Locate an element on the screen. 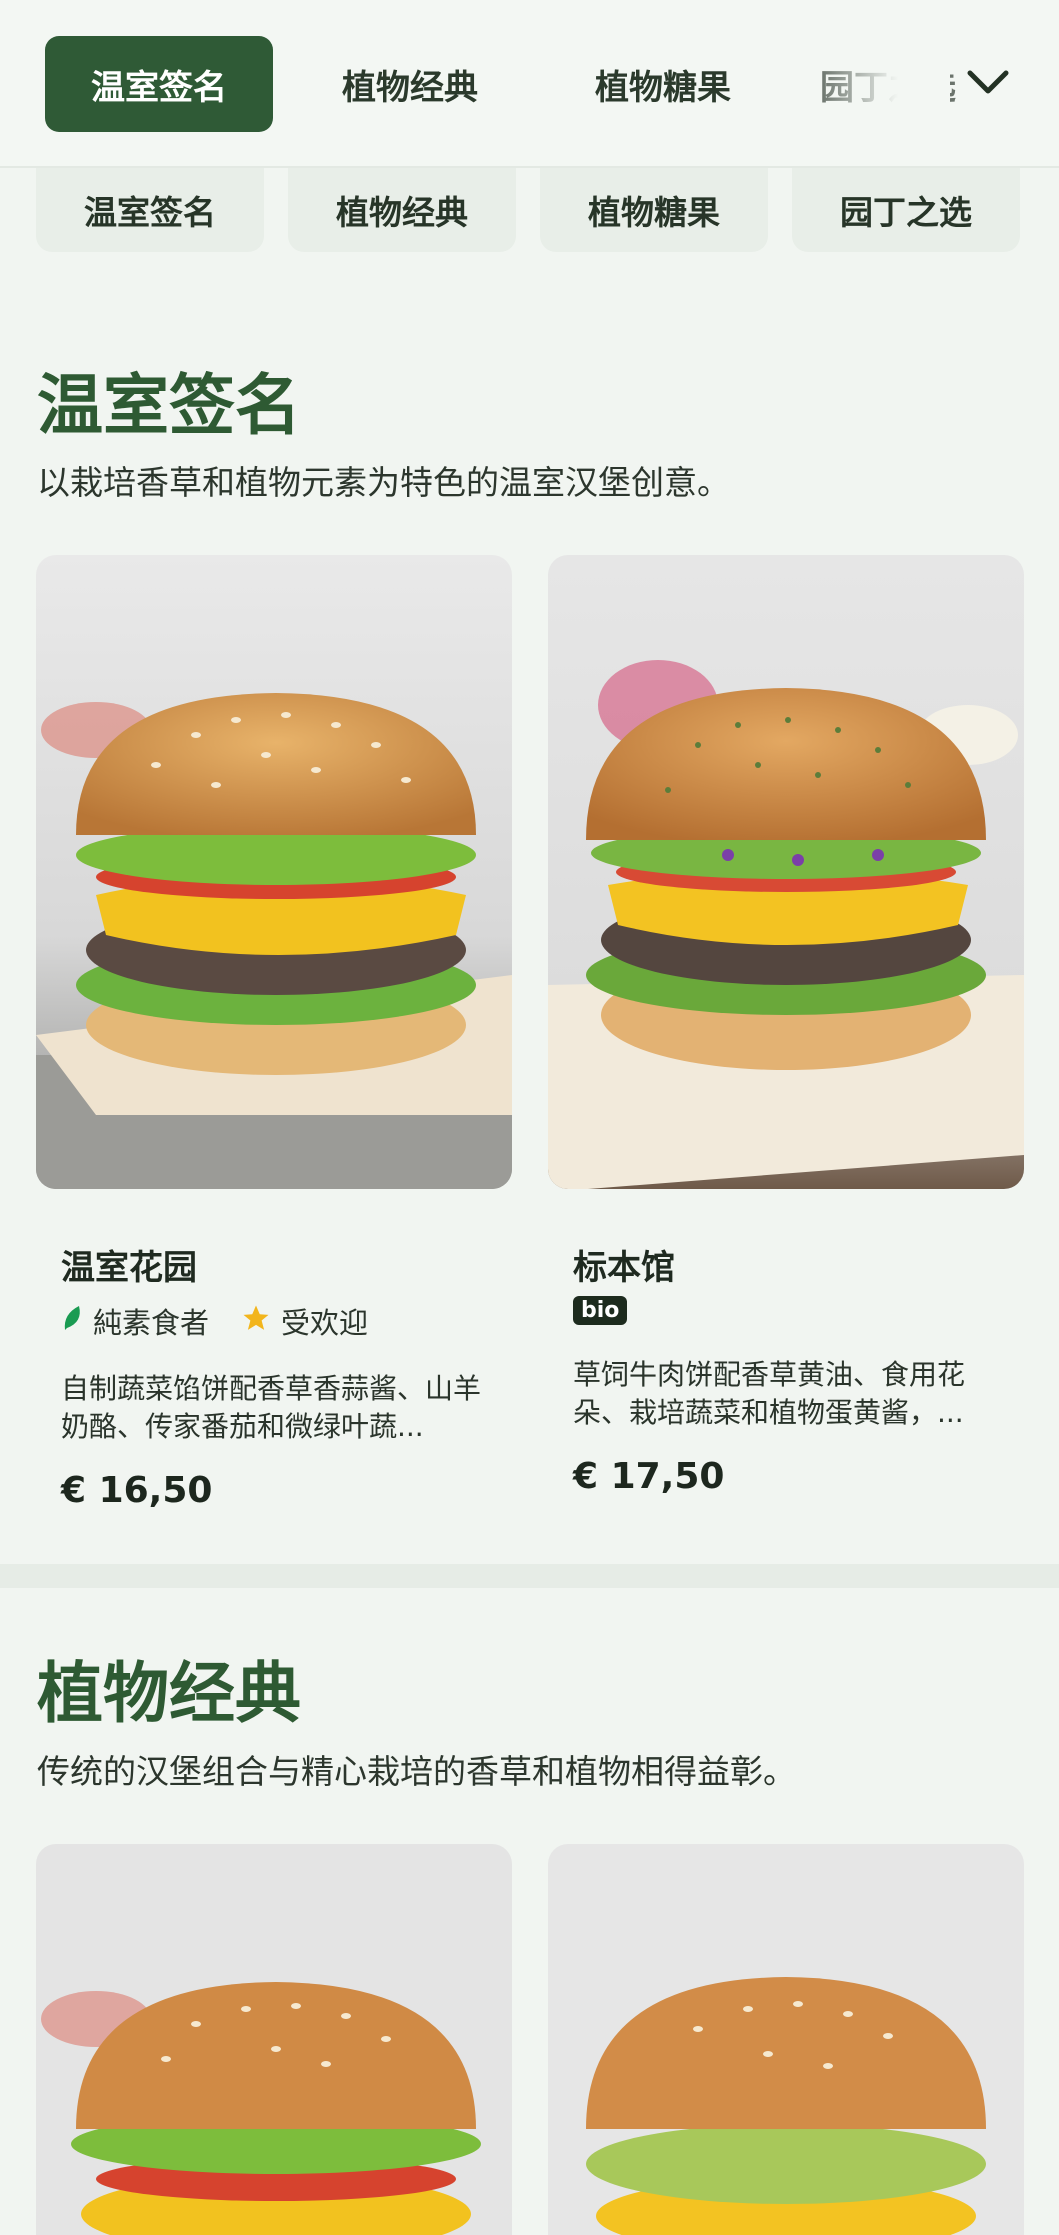 The height and width of the screenshot is (2235, 1059). bio-badge: bio is located at coordinates (600, 1310).